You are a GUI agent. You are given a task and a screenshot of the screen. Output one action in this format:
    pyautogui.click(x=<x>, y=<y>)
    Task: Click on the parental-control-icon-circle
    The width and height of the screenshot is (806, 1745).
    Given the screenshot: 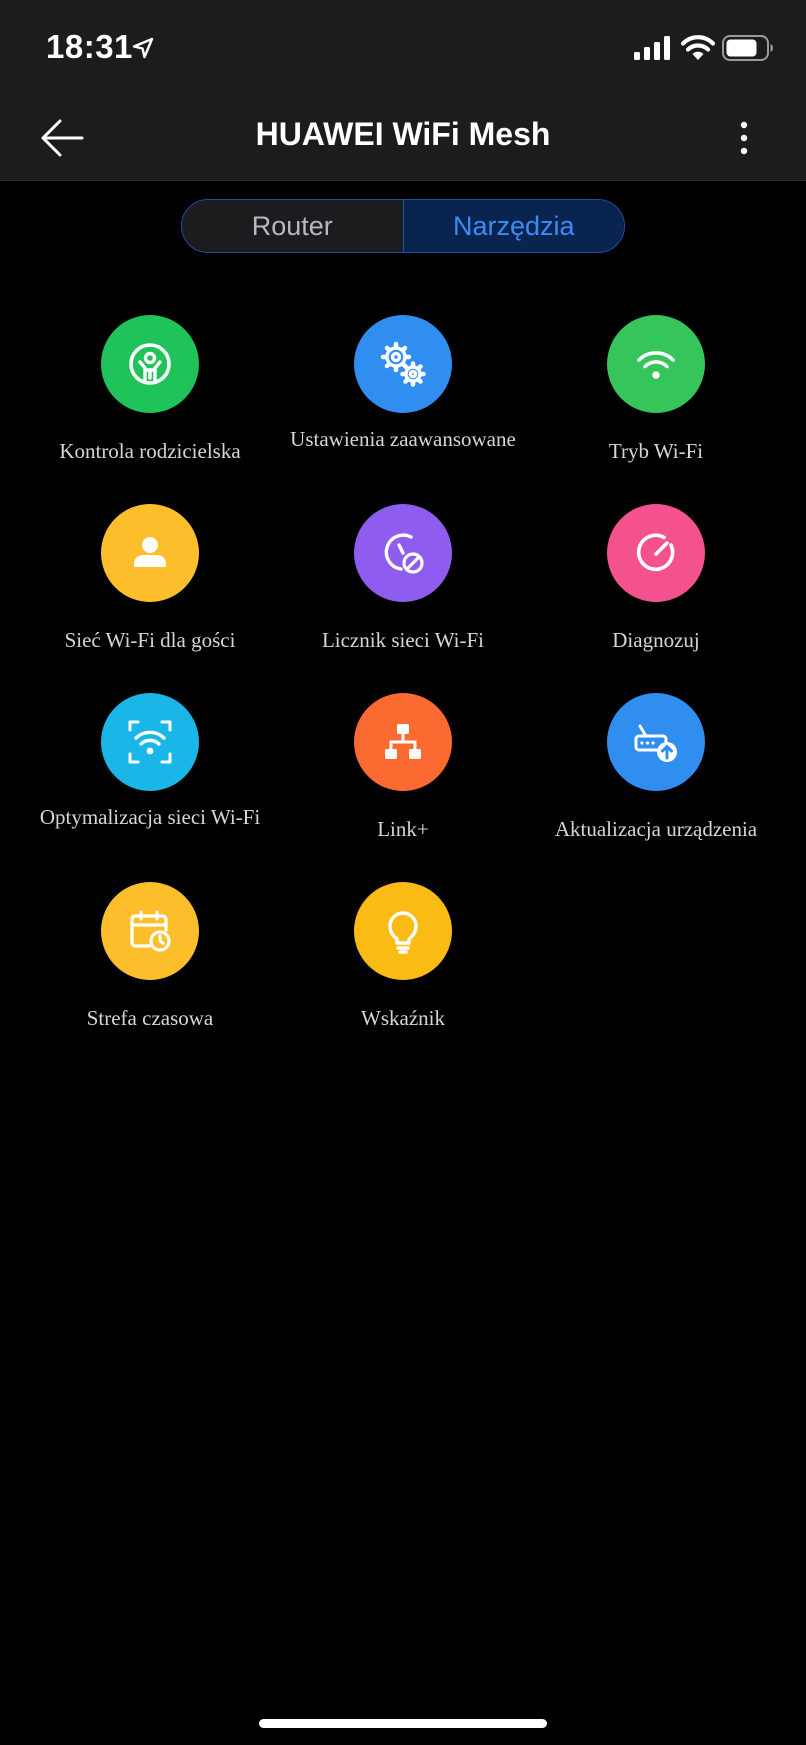 What is the action you would take?
    pyautogui.click(x=150, y=364)
    